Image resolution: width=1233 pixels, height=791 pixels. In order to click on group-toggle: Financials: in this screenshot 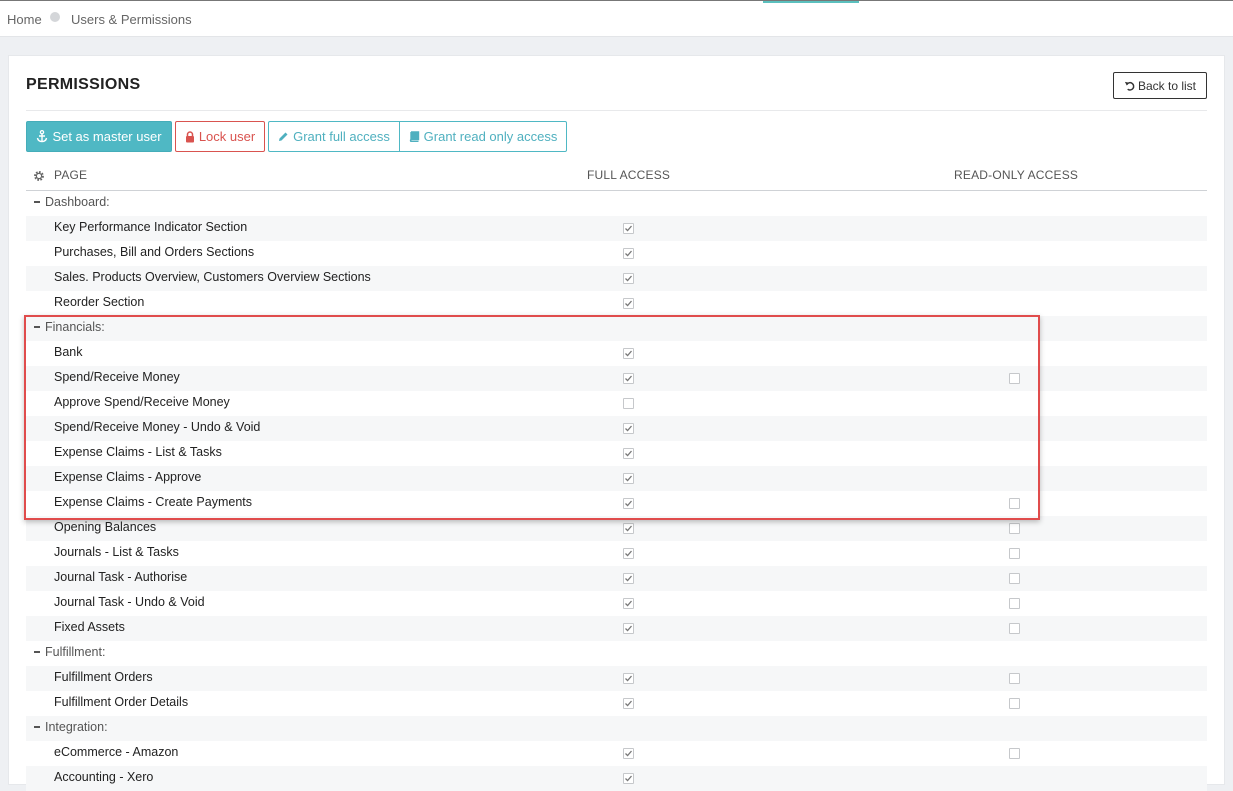, I will do `click(69, 327)`.